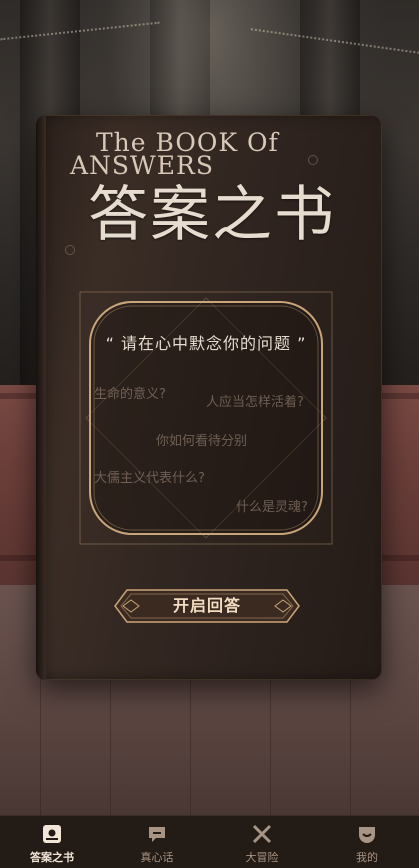  I want to click on bottom-tab-bar: 答案之书 真心话 大冒险 我的, so click(209, 841).